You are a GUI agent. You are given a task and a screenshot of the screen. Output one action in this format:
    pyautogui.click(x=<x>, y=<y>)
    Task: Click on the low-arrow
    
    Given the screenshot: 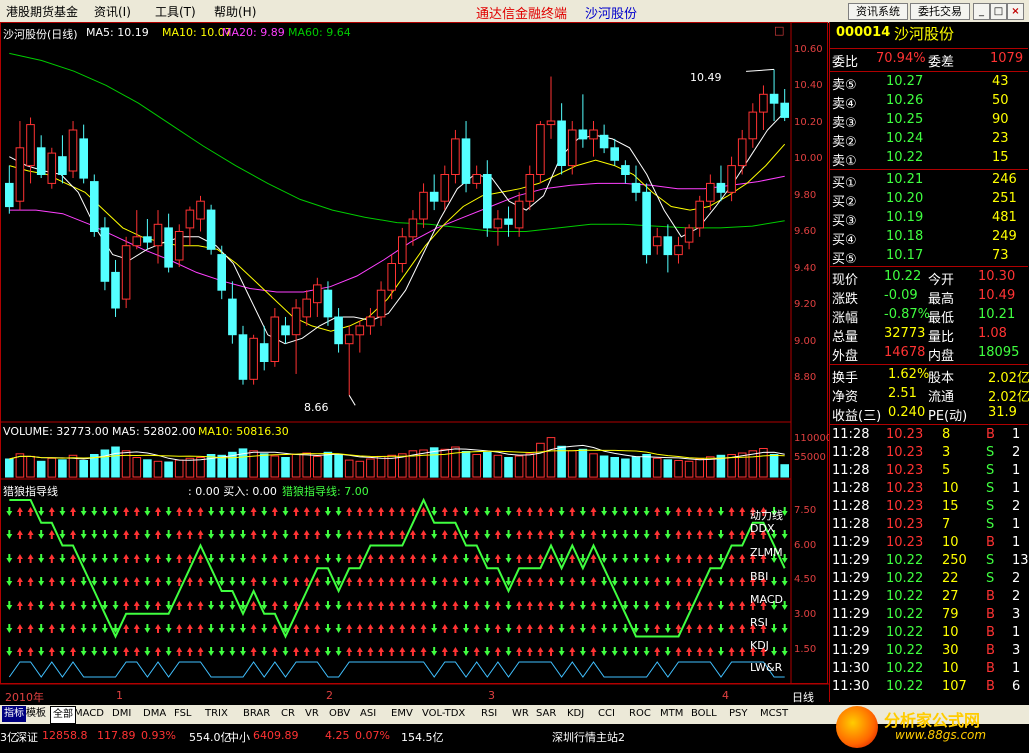 What is the action you would take?
    pyautogui.click(x=352, y=400)
    